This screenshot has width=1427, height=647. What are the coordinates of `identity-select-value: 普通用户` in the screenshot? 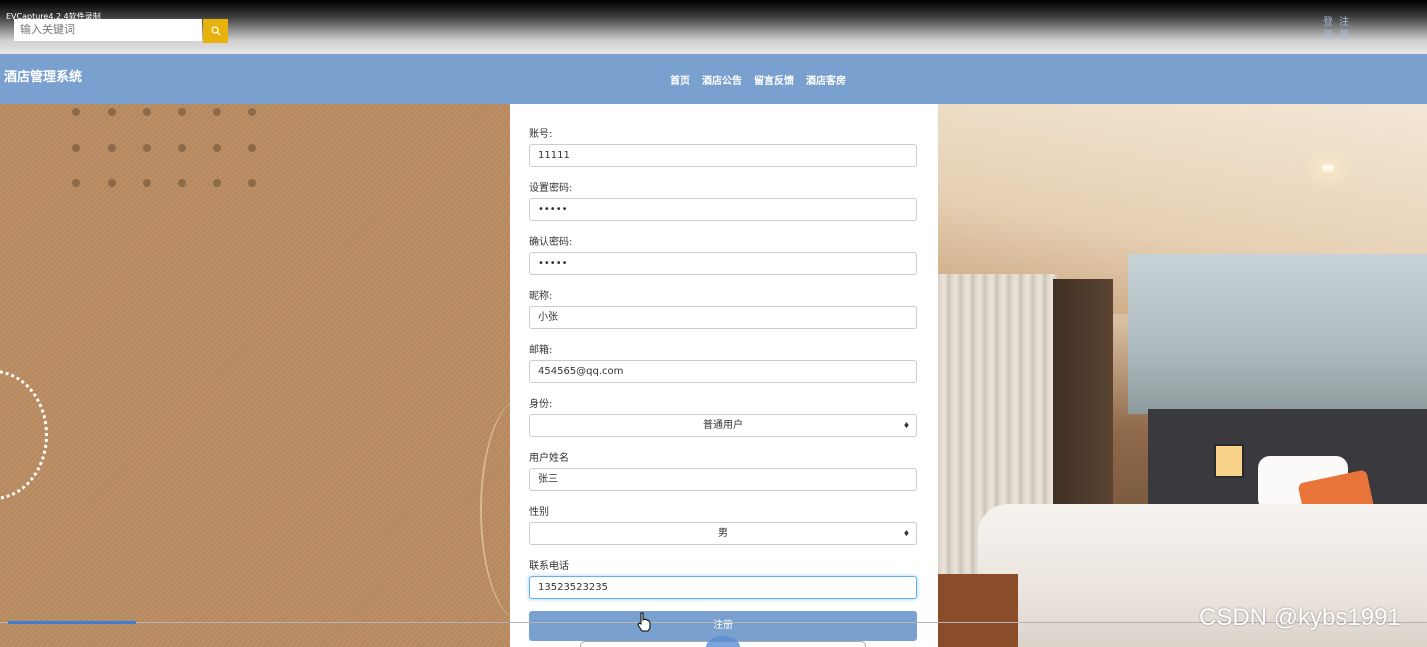 It's located at (723, 425).